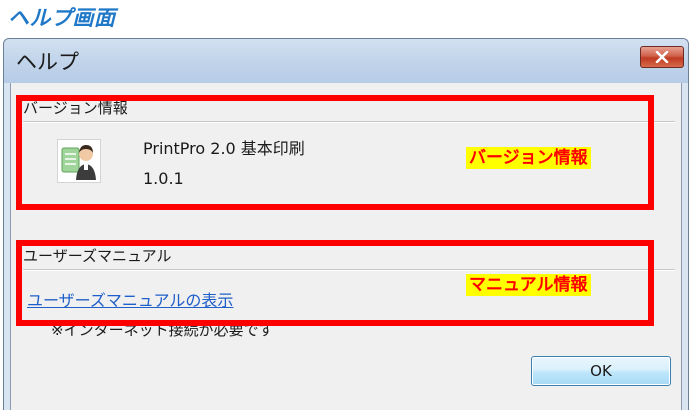 This screenshot has height=410, width=692. I want to click on close-icon, so click(662, 57).